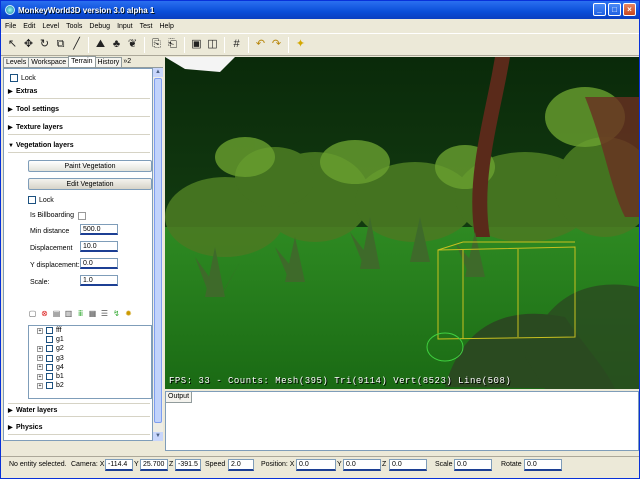  I want to click on undo-icon: ↶, so click(260, 44).